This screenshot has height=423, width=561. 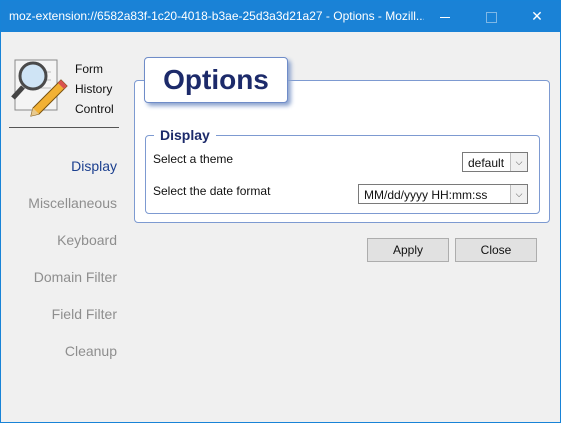 I want to click on apply-button: Apply, so click(x=408, y=250).